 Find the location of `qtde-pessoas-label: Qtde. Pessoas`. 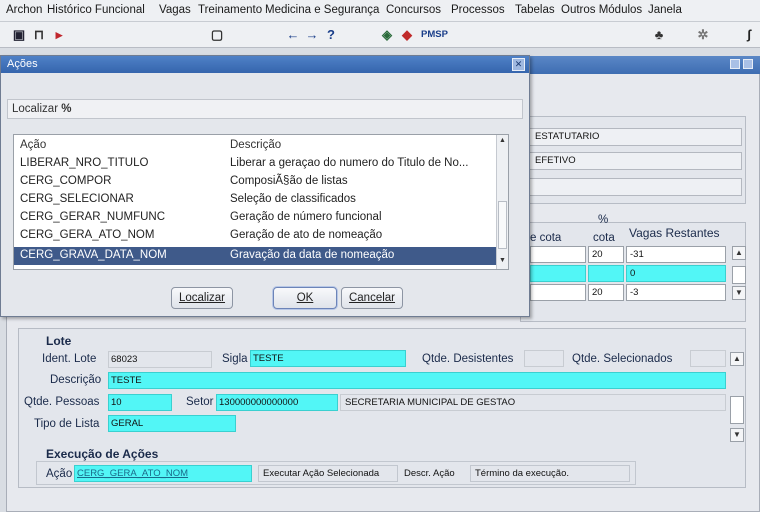

qtde-pessoas-label: Qtde. Pessoas is located at coordinates (62, 402).